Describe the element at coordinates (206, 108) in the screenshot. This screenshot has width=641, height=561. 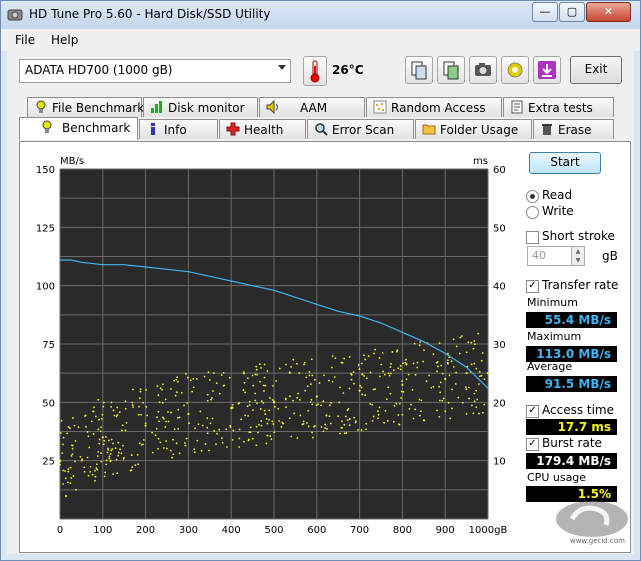
I see `tab-label: Disk monitor` at that location.